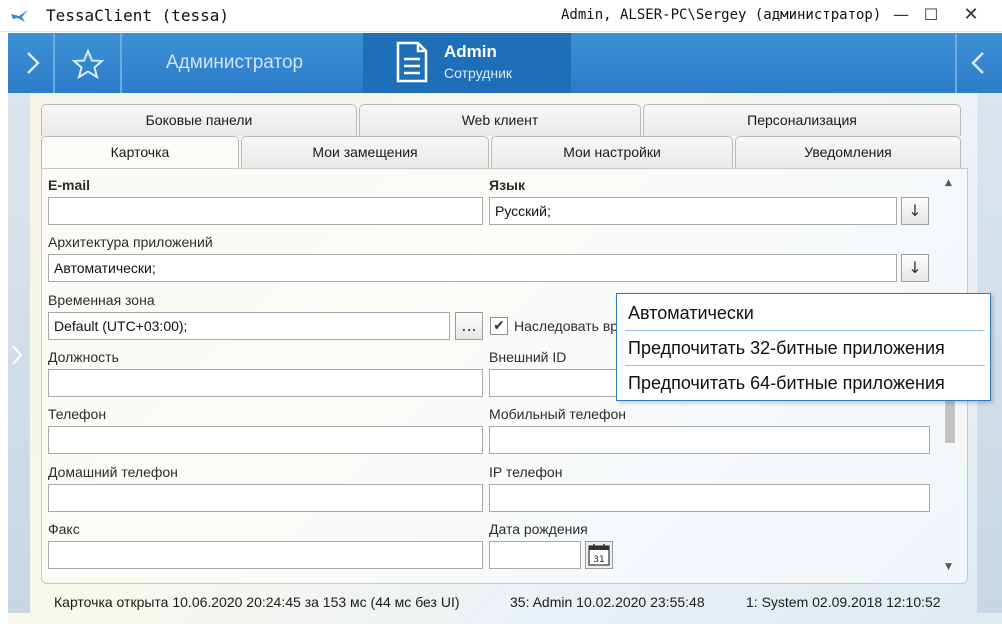 Image resolution: width=1002 pixels, height=624 pixels. Describe the element at coordinates (500, 120) in the screenshot. I see `tab-web-client: Web клиент` at that location.